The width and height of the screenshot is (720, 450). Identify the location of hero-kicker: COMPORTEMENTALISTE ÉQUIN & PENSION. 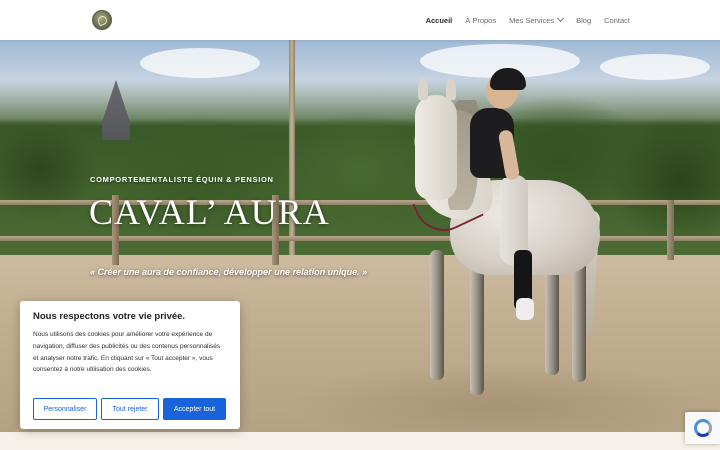
(182, 179).